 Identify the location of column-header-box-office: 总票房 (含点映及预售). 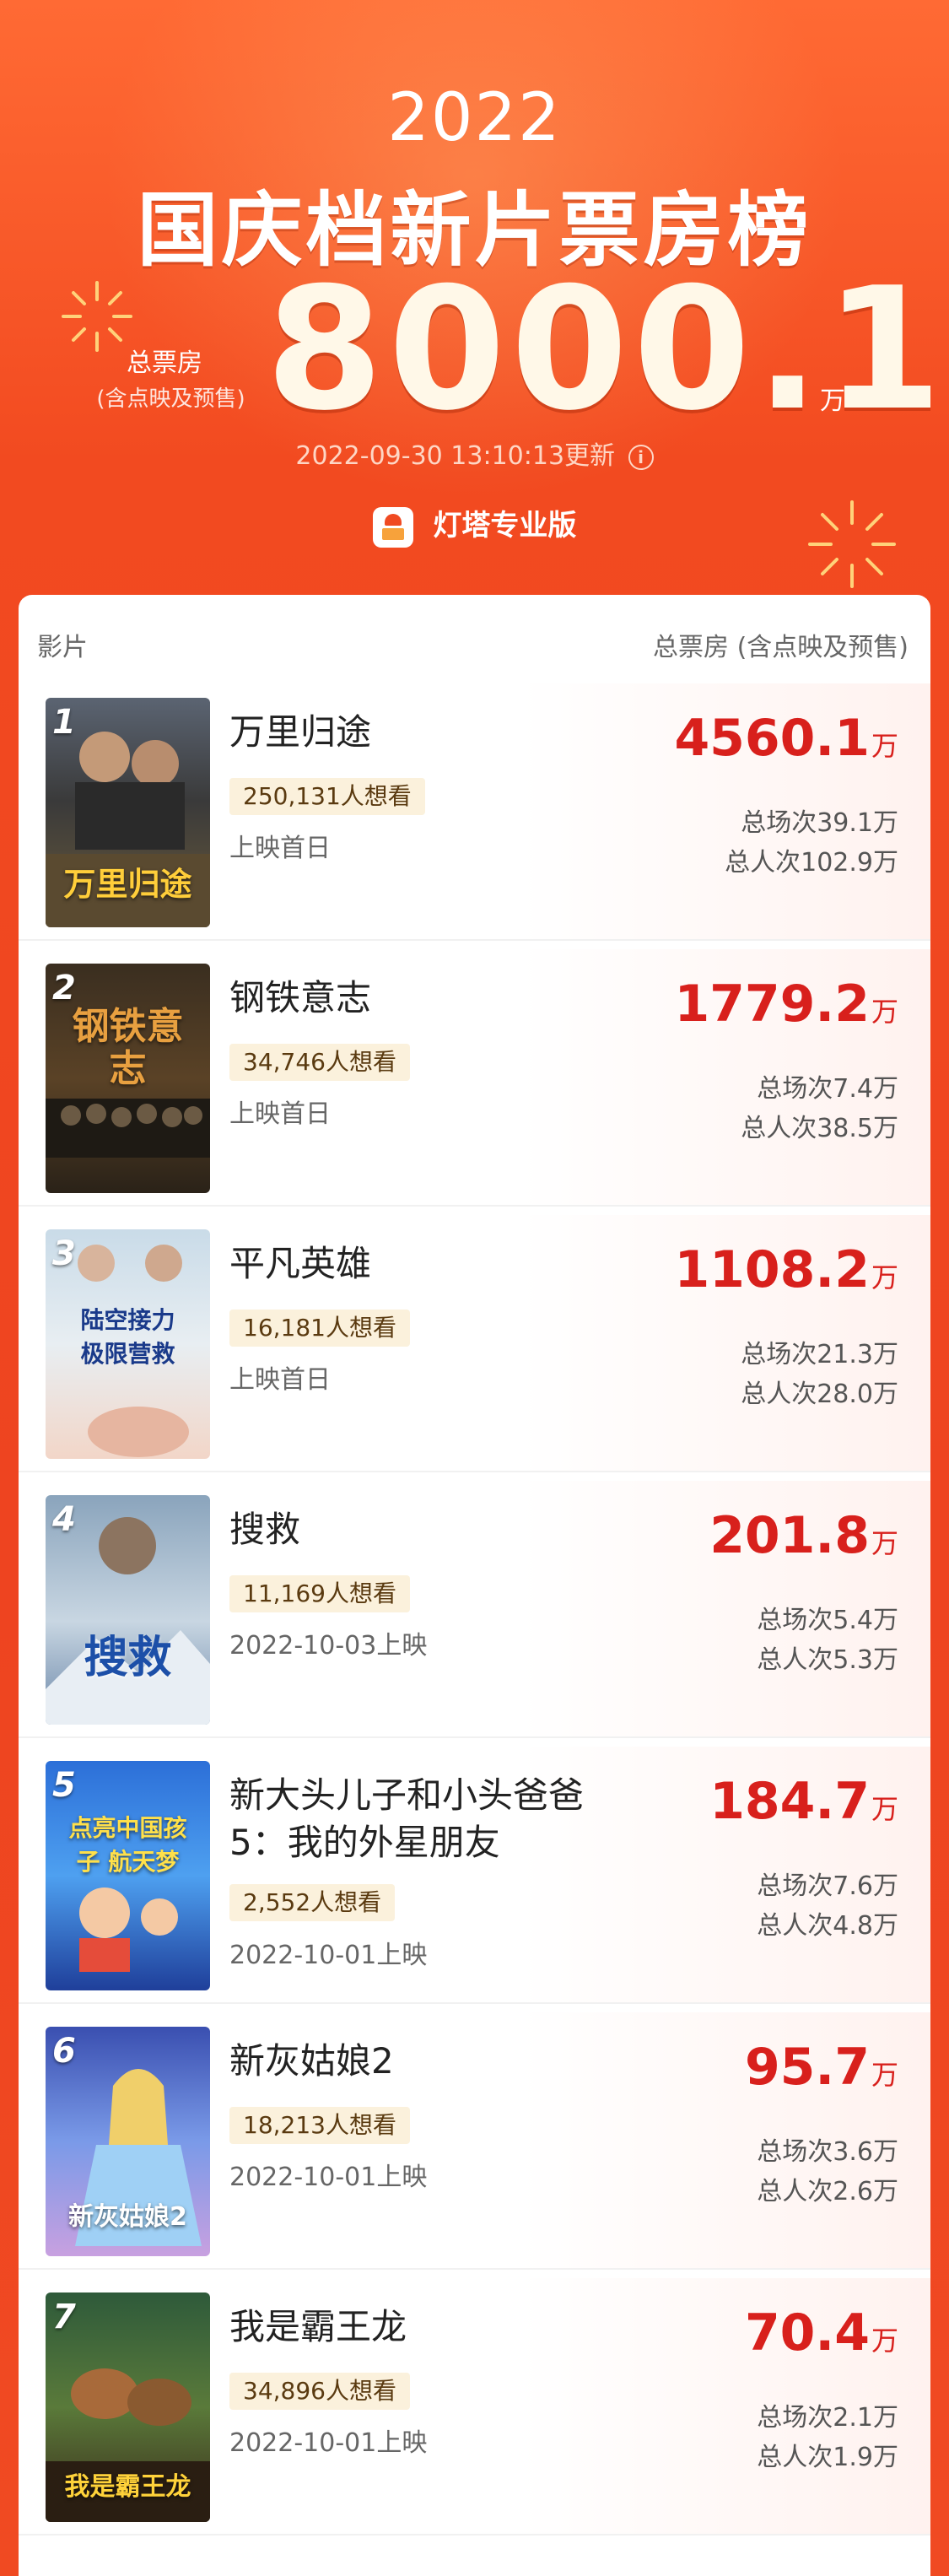
(781, 647).